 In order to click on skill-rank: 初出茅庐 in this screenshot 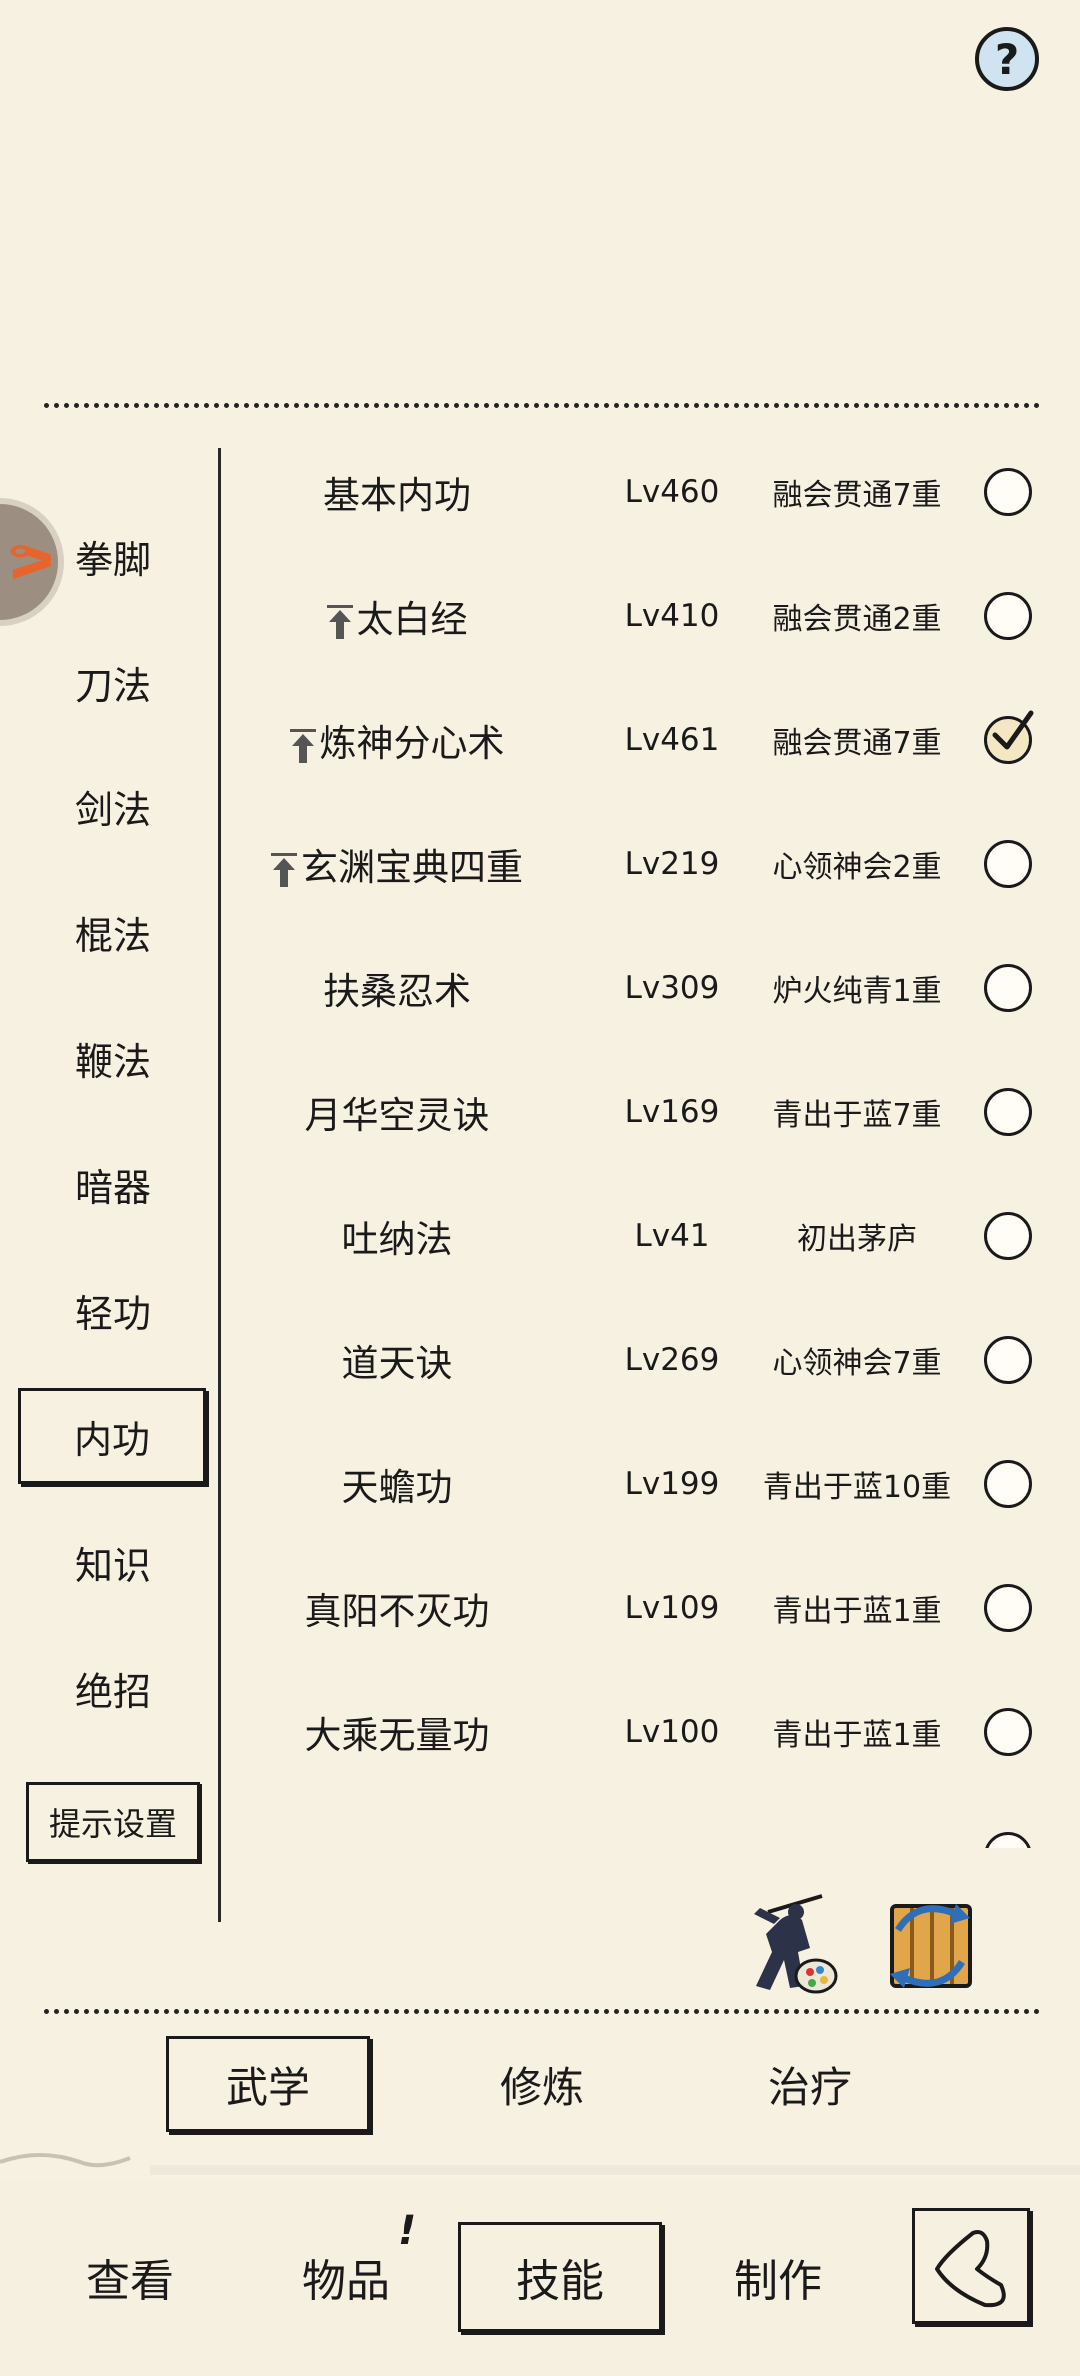, I will do `click(857, 1239)`.